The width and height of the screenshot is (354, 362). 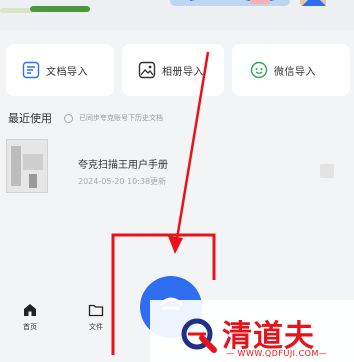 I want to click on file-more-icon, so click(x=327, y=171).